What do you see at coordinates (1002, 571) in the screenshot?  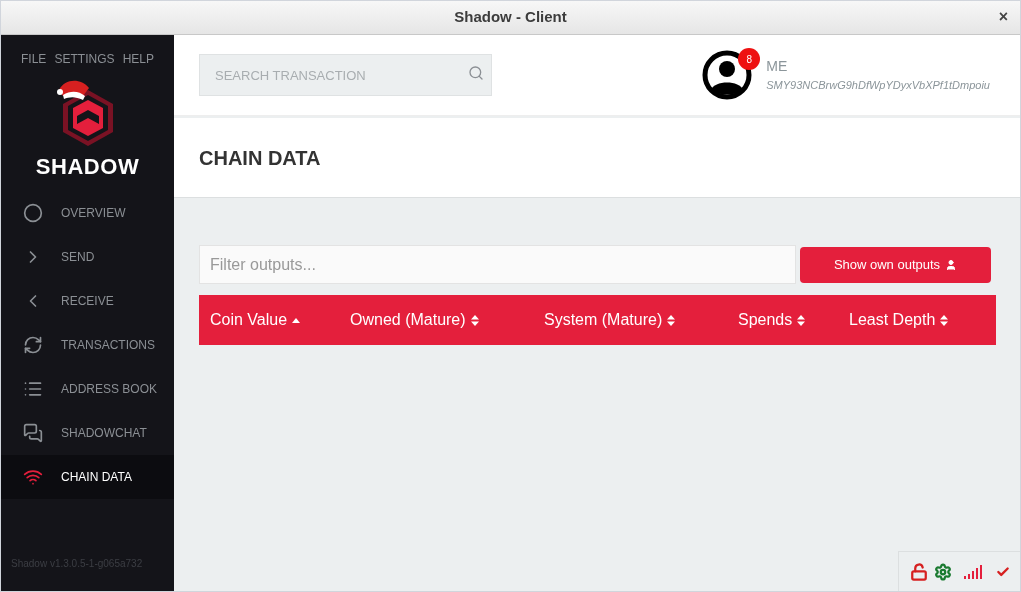 I see `check-icon` at bounding box center [1002, 571].